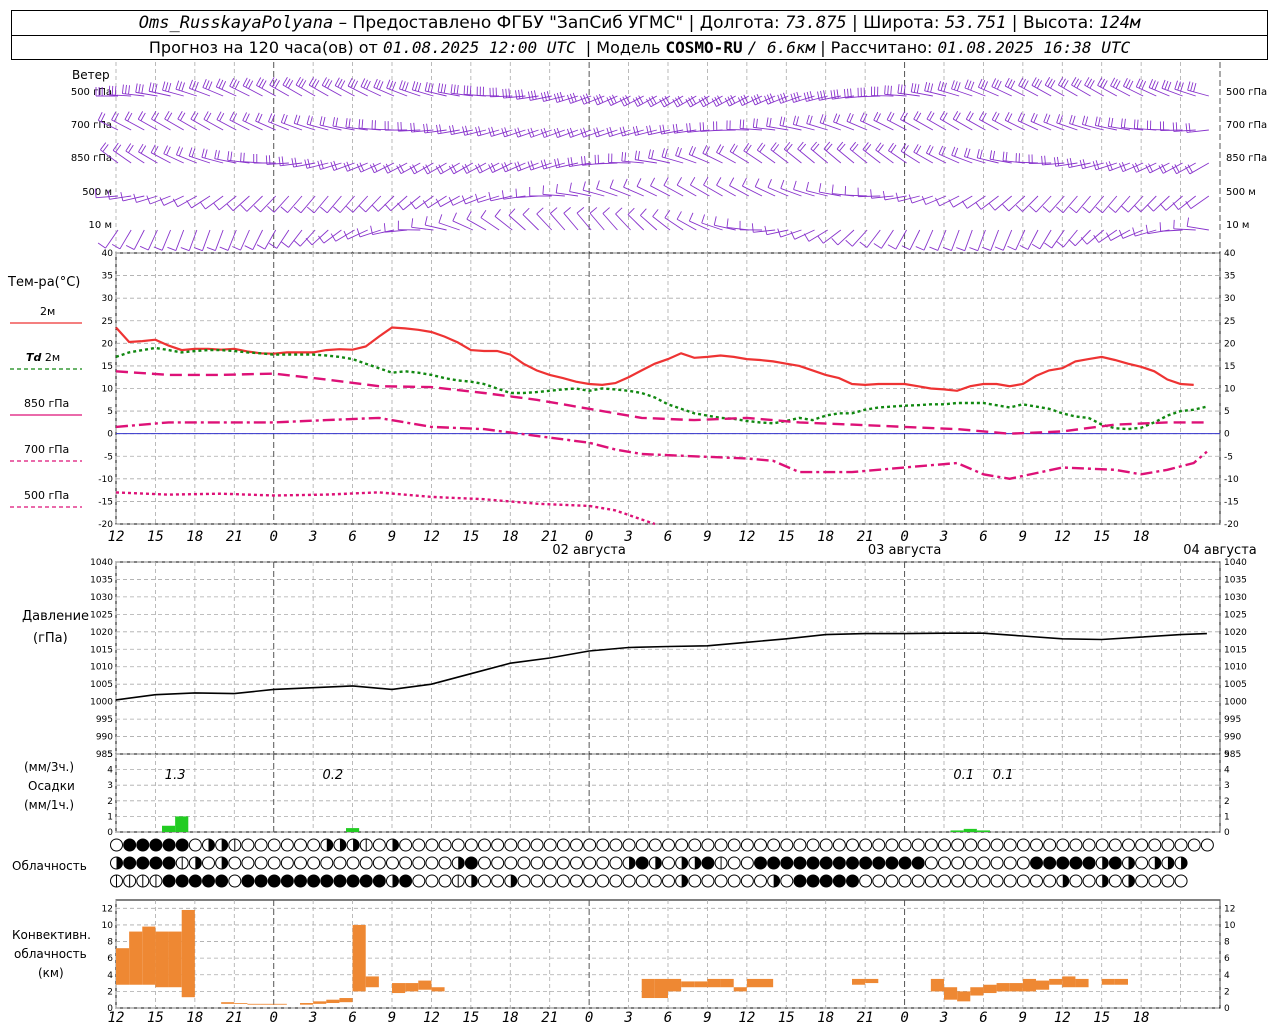 The width and height of the screenshot is (1280, 1024). Describe the element at coordinates (1235, 615) in the screenshot. I see `pressure-ytick-right: 1025` at that location.